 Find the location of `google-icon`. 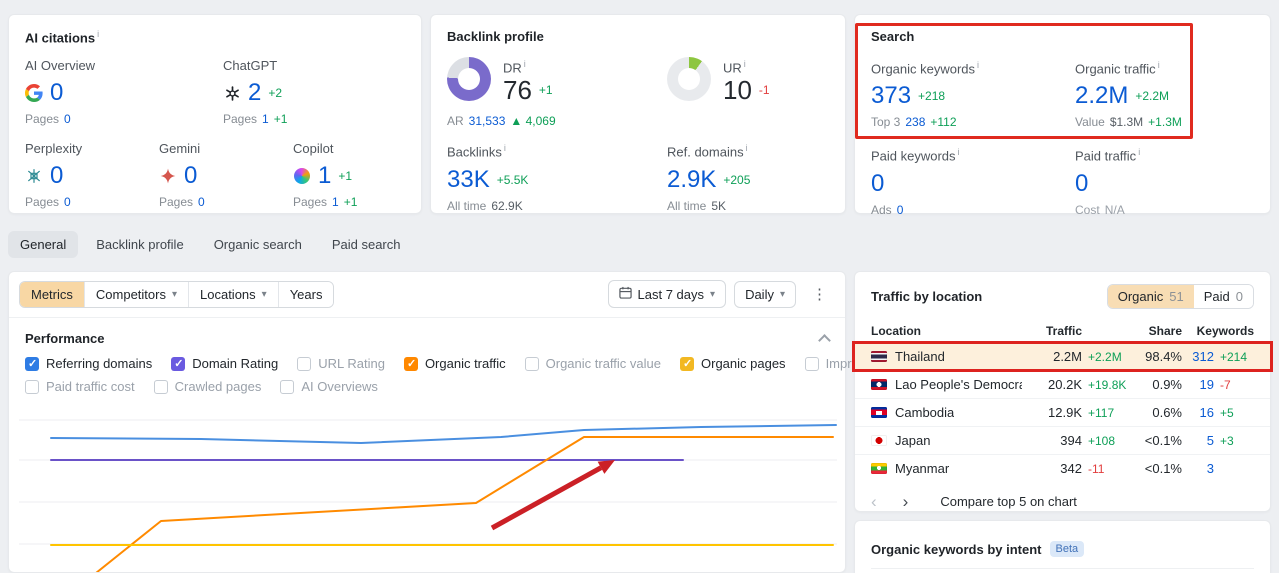

google-icon is located at coordinates (34, 93).